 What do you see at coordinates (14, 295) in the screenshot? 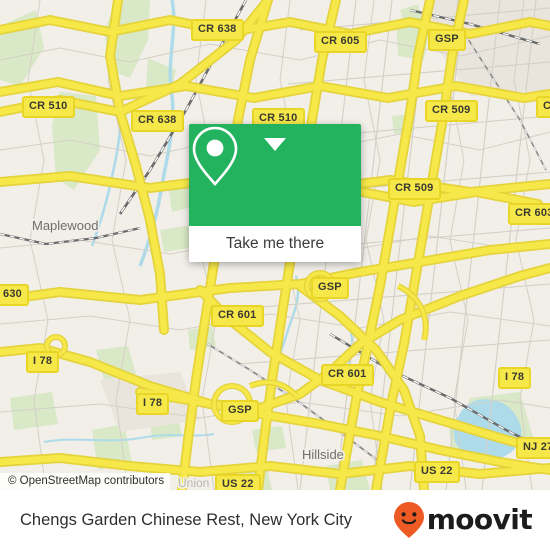
I see `road-shield-cr-630: 630` at bounding box center [14, 295].